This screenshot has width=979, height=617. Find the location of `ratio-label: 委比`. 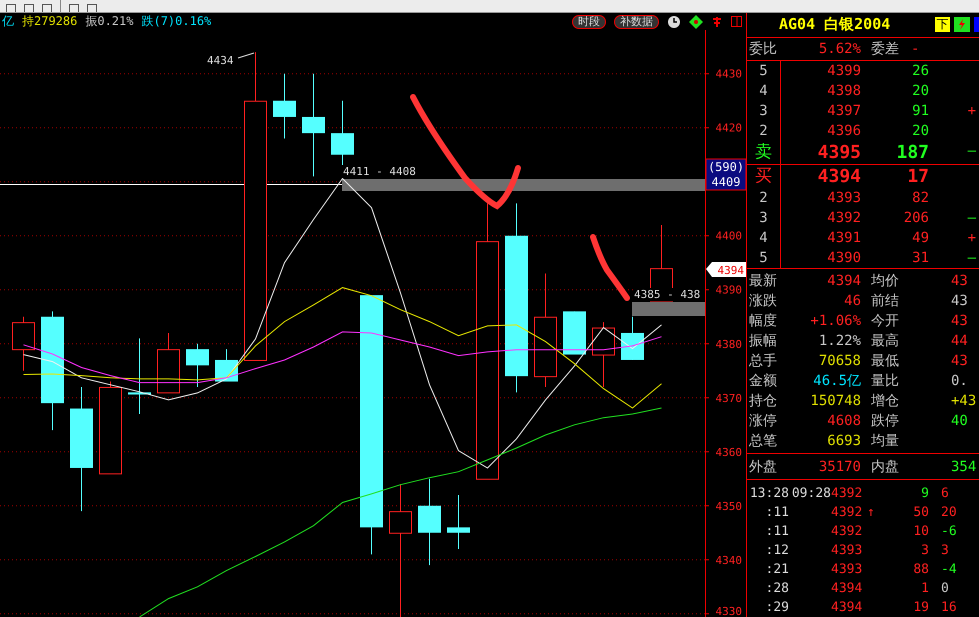

ratio-label: 委比 is located at coordinates (763, 50).